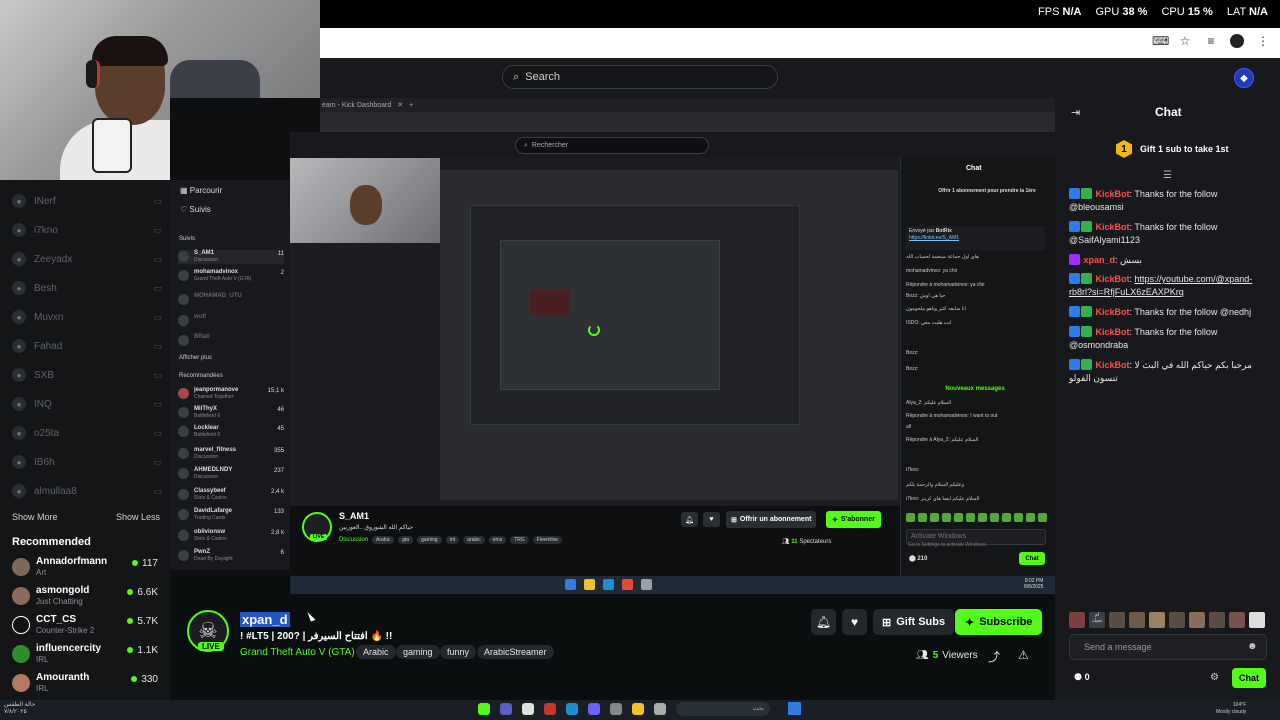  Describe the element at coordinates (1263, 41) in the screenshot. I see `browser-menu-icon: ⋮` at that location.